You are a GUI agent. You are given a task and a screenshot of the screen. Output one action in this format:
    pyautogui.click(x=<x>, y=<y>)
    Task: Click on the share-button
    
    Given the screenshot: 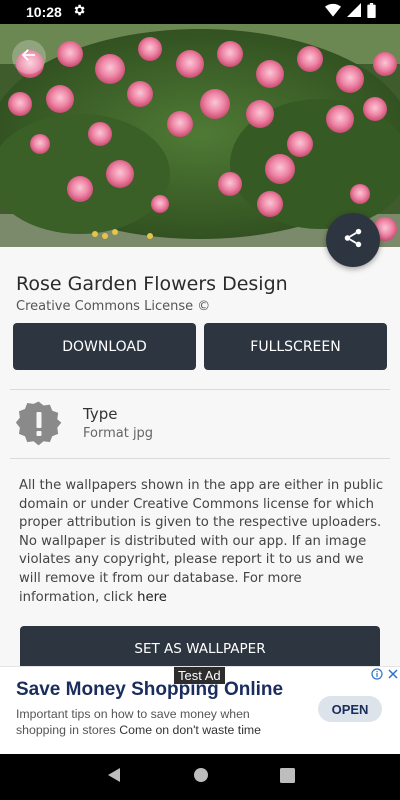 What is the action you would take?
    pyautogui.click(x=353, y=240)
    